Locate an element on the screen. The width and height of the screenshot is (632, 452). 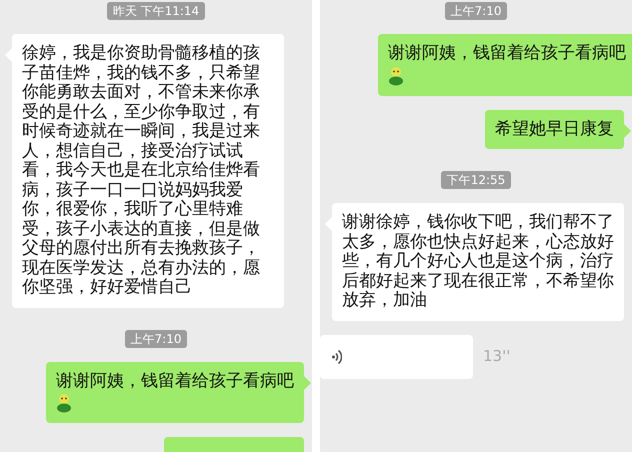
message-text: 希望她早日康复 is located at coordinates (554, 129).